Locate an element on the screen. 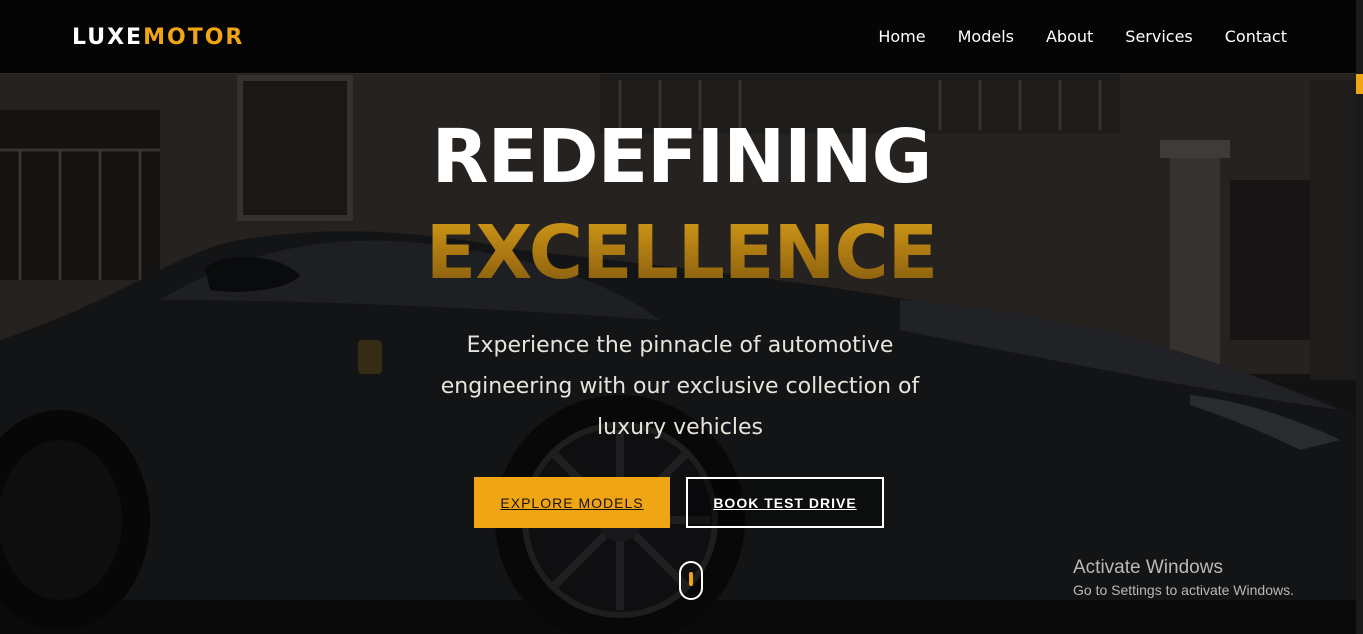 Image resolution: width=1363 pixels, height=634 pixels. nav-link-home: Home is located at coordinates (901, 37).